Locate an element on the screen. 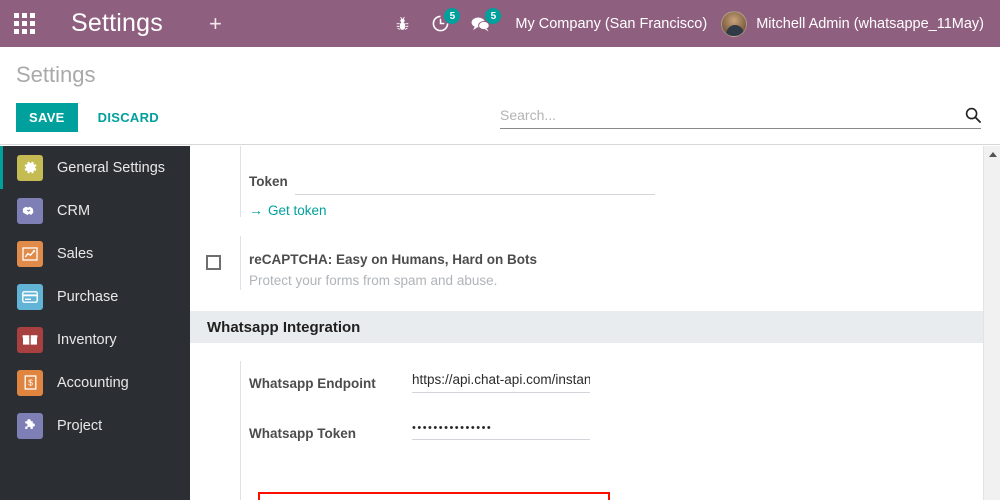  get-token-link: → Get token is located at coordinates (288, 210).